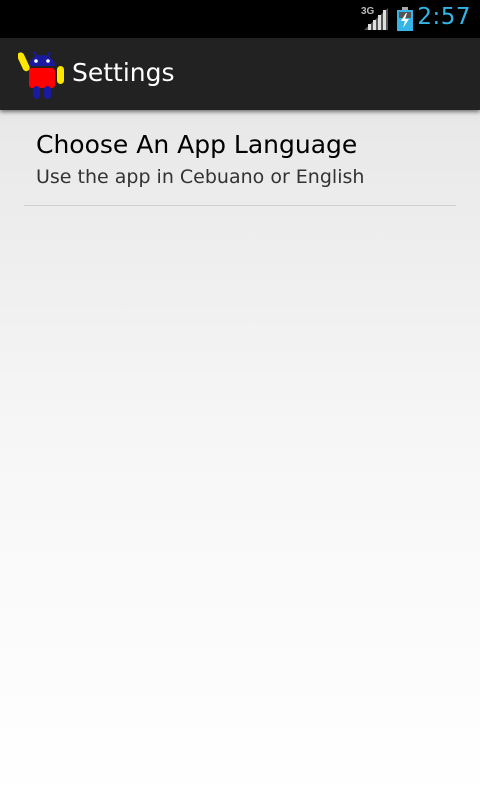 The image size is (480, 800). What do you see at coordinates (197, 144) in the screenshot?
I see `preference-title: Choose An App Language` at bounding box center [197, 144].